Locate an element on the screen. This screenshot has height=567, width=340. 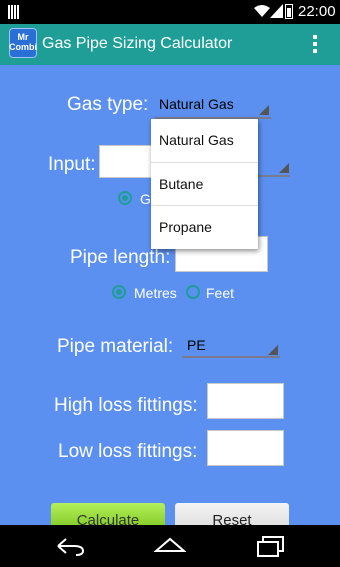
home-icon is located at coordinates (170, 546).